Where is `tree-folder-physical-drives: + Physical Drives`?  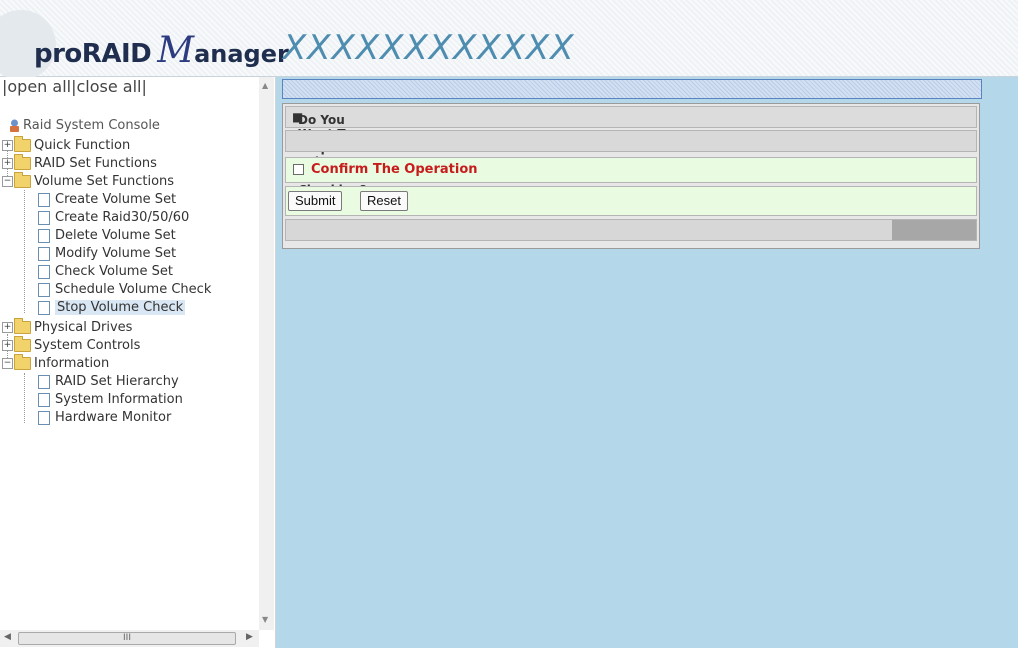 tree-folder-physical-drives: + Physical Drives is located at coordinates (67, 327).